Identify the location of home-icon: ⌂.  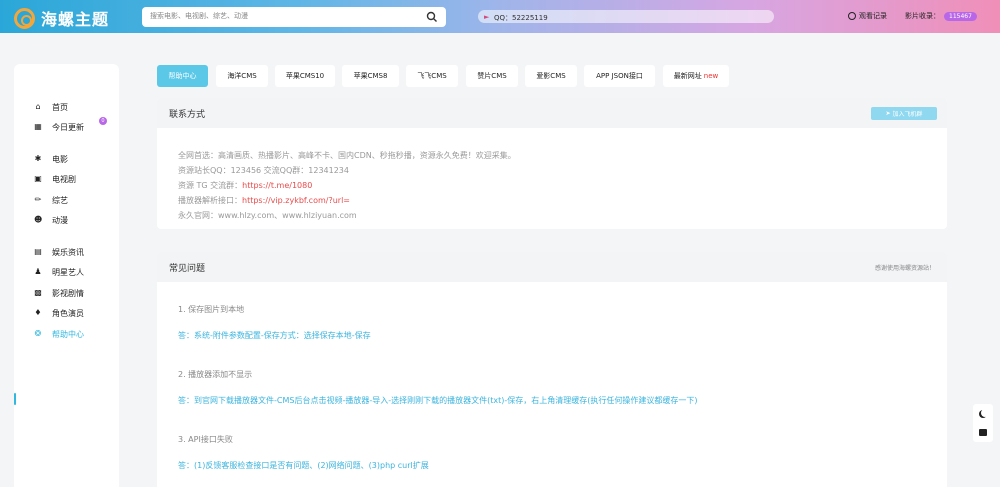
(38, 106).